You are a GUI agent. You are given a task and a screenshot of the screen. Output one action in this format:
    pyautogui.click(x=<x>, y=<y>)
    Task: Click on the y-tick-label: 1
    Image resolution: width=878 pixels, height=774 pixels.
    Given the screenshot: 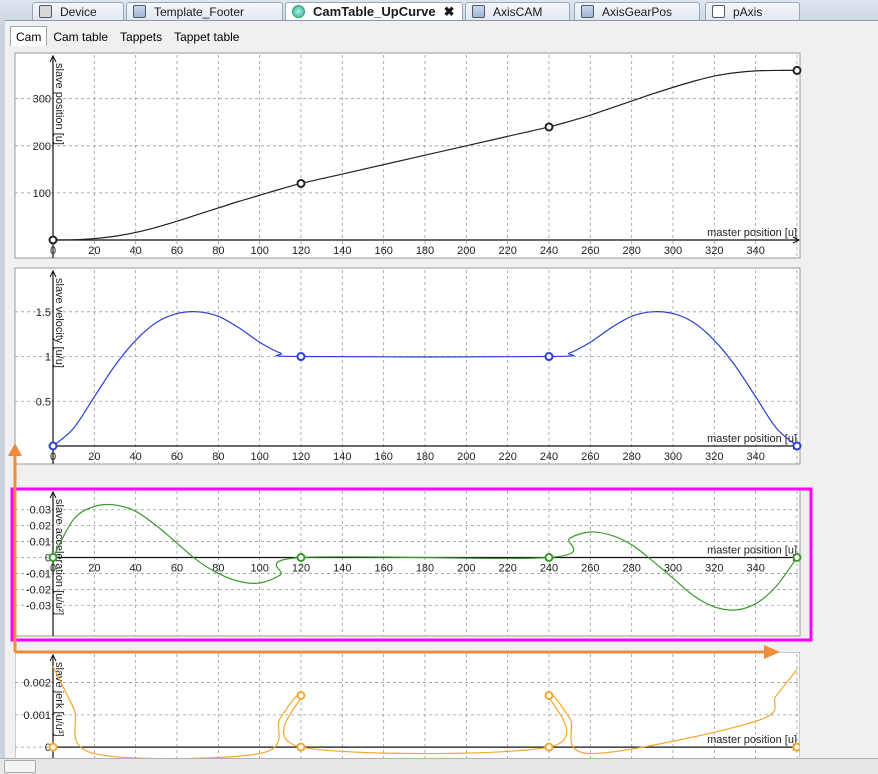 What is the action you would take?
    pyautogui.click(x=48, y=358)
    